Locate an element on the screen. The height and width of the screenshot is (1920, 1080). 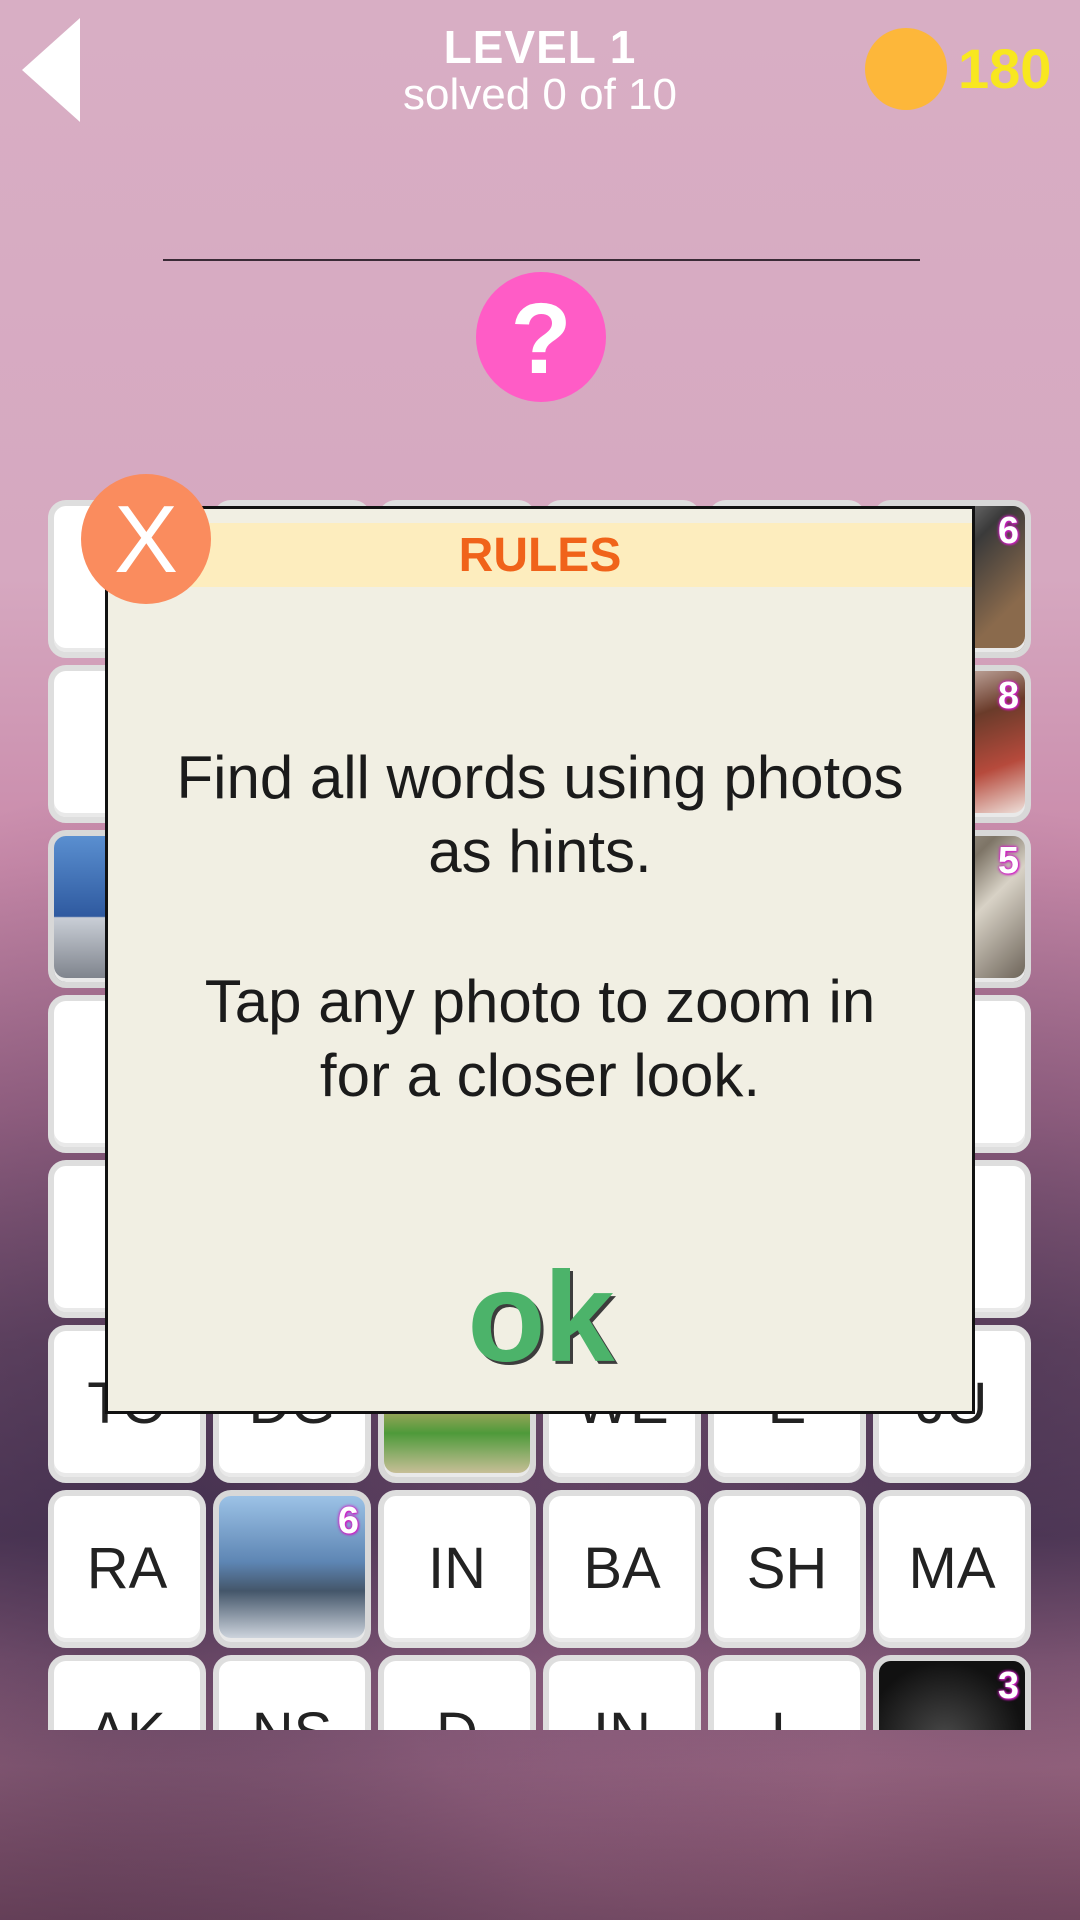
help-button: ? is located at coordinates (541, 337).